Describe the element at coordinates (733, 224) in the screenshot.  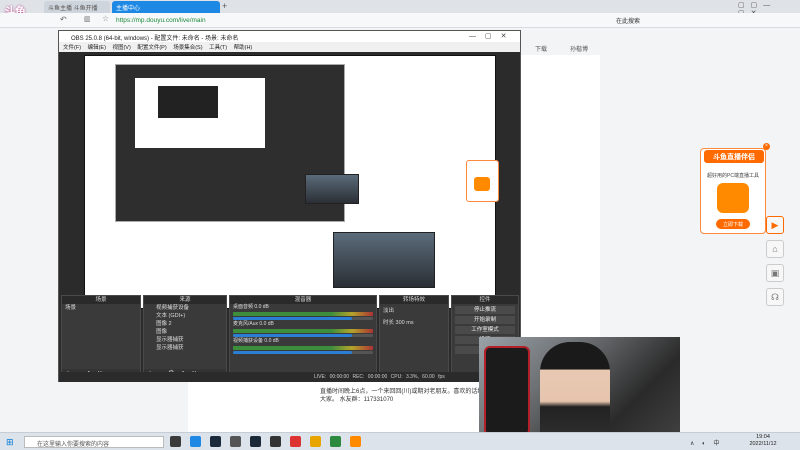
I see `promo-download-button: 立即下载` at that location.